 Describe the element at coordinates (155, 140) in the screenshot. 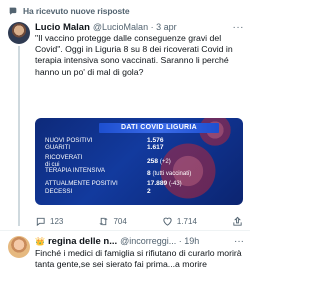

I see `media-row-value: 1.576` at that location.